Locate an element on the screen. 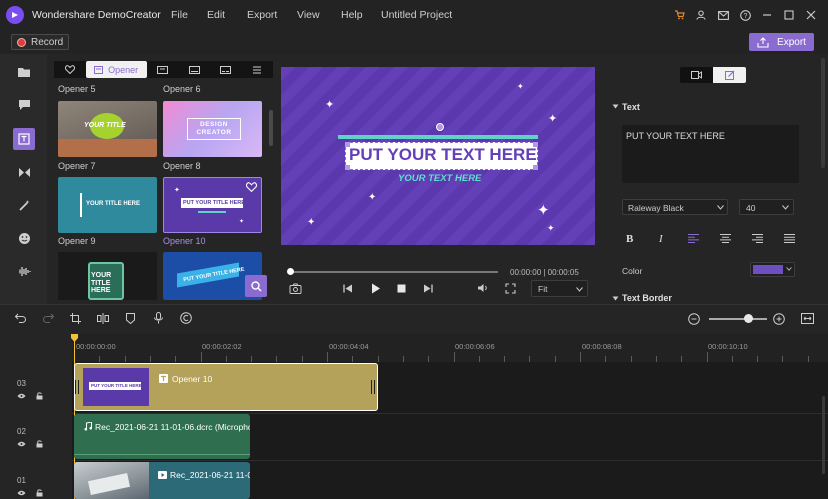  volume-icon is located at coordinates (483, 288).